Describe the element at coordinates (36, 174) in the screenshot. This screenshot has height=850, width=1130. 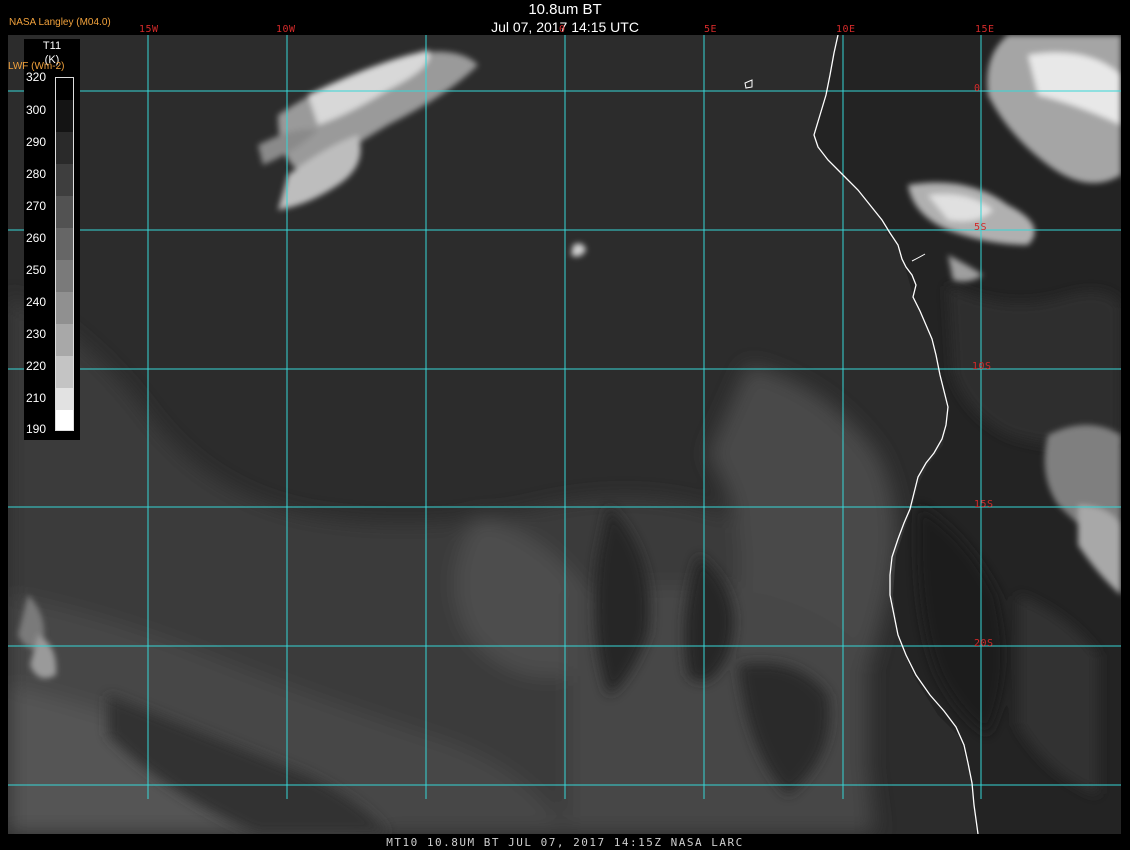
I see `legend-tick-280: 280` at that location.